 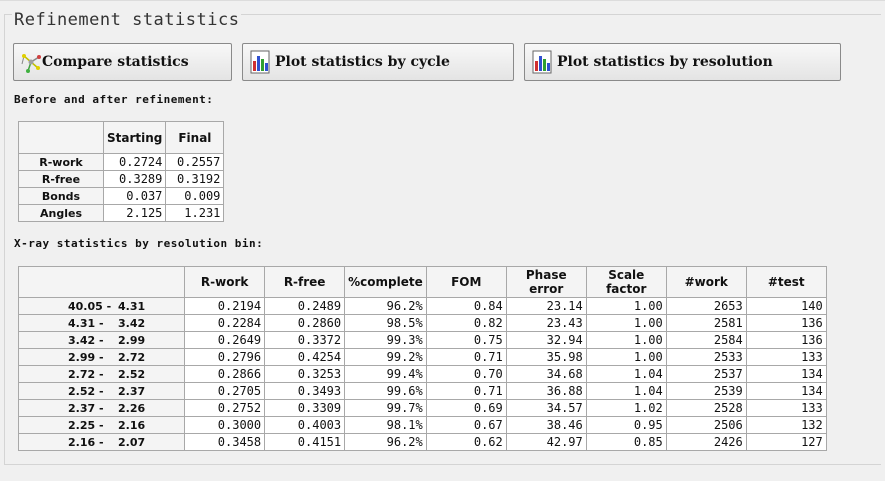 I want to click on compare-statistics-button: Compare statistics, so click(x=122, y=62).